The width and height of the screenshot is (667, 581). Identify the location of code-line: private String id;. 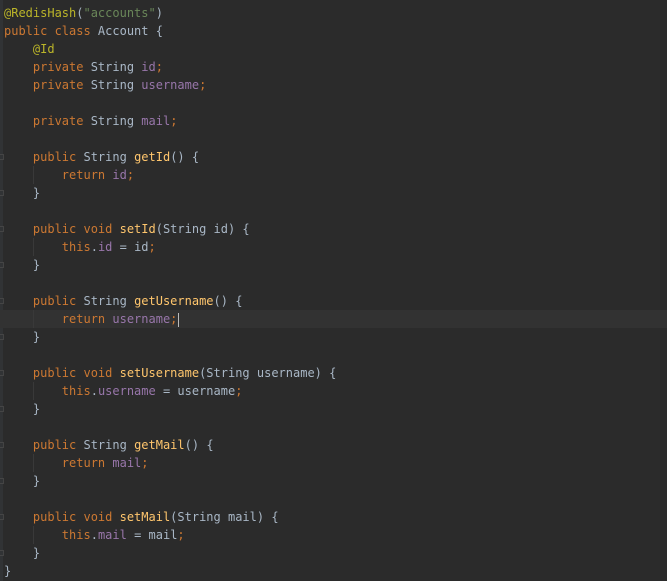
(83, 67).